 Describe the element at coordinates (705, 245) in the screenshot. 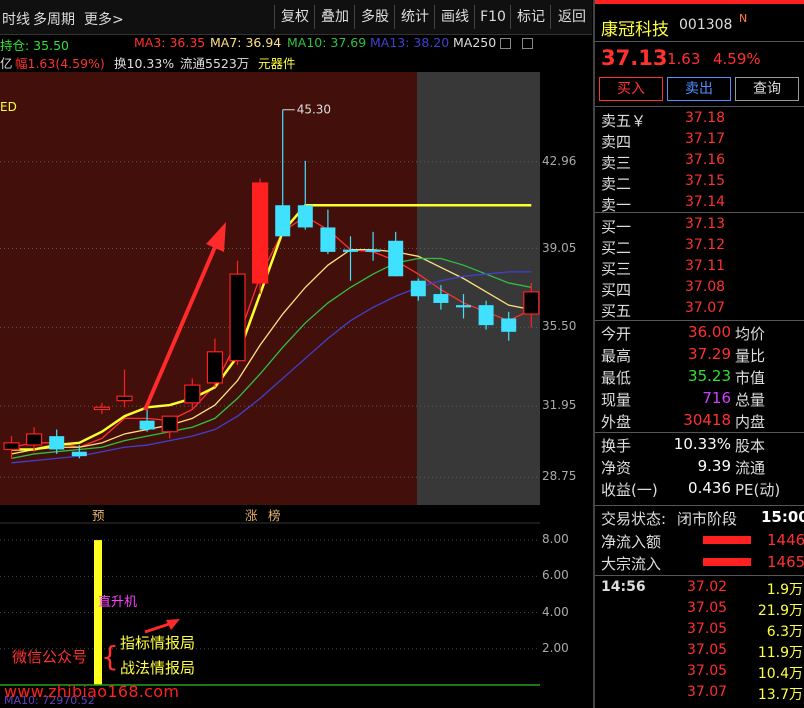

I see `bid-price: 37.12` at that location.